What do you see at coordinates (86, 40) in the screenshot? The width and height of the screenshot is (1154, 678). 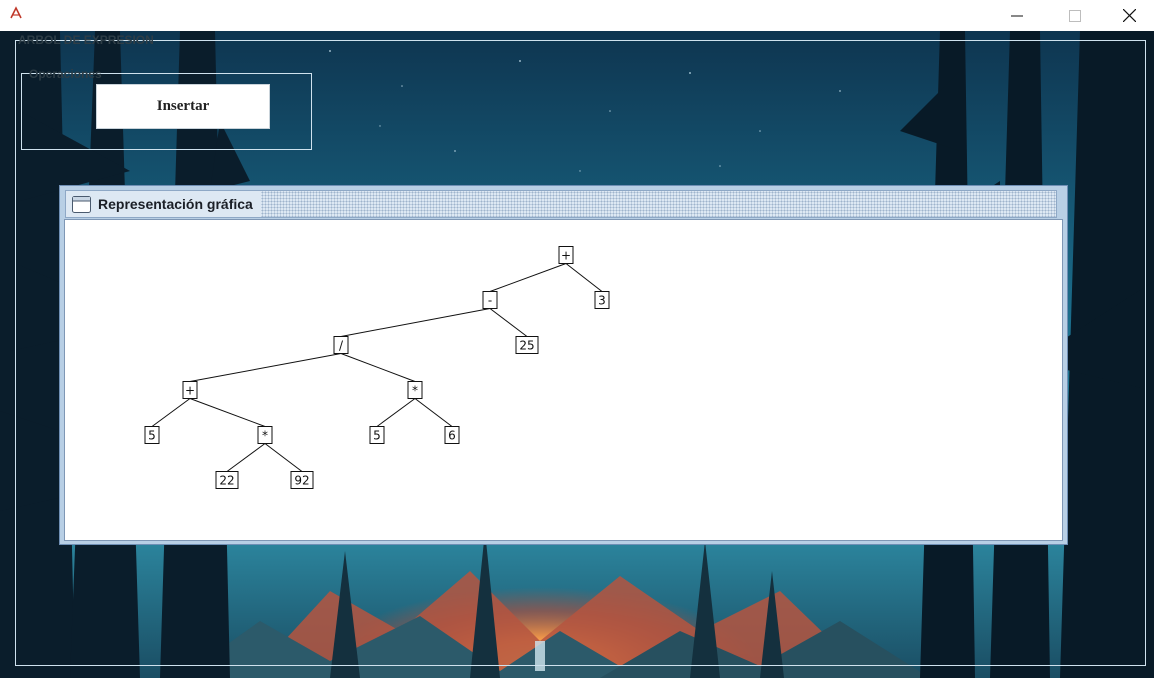 I see `expression-tree-panel-title: ARBOL DE EXPRESION` at bounding box center [86, 40].